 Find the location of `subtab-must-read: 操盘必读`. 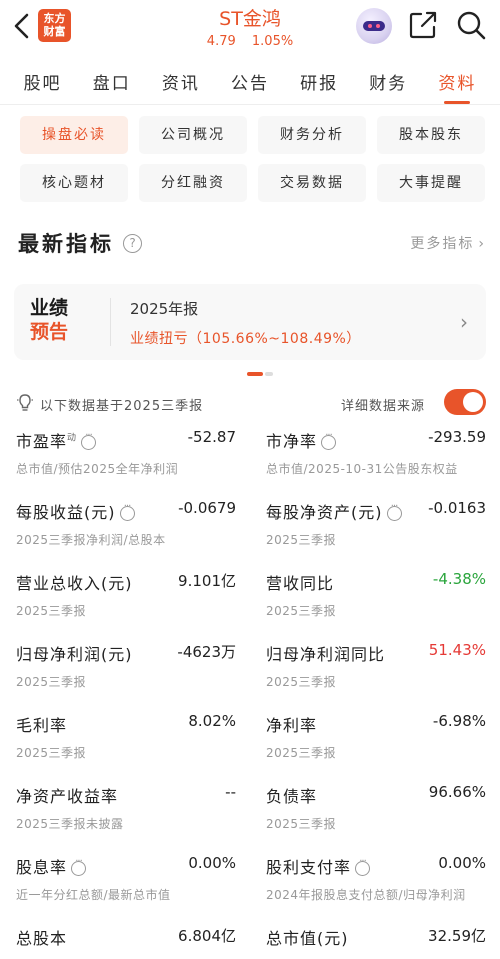

subtab-must-read: 操盘必读 is located at coordinates (74, 135).